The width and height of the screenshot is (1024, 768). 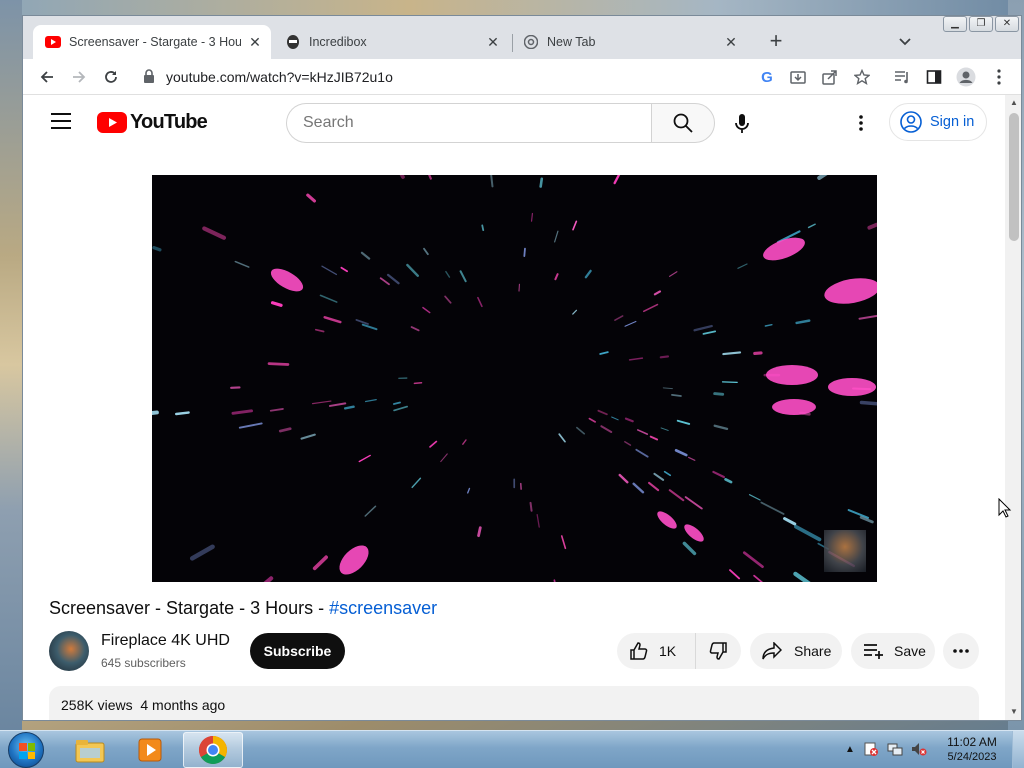 I want to click on restore-button: ❐, so click(x=981, y=24).